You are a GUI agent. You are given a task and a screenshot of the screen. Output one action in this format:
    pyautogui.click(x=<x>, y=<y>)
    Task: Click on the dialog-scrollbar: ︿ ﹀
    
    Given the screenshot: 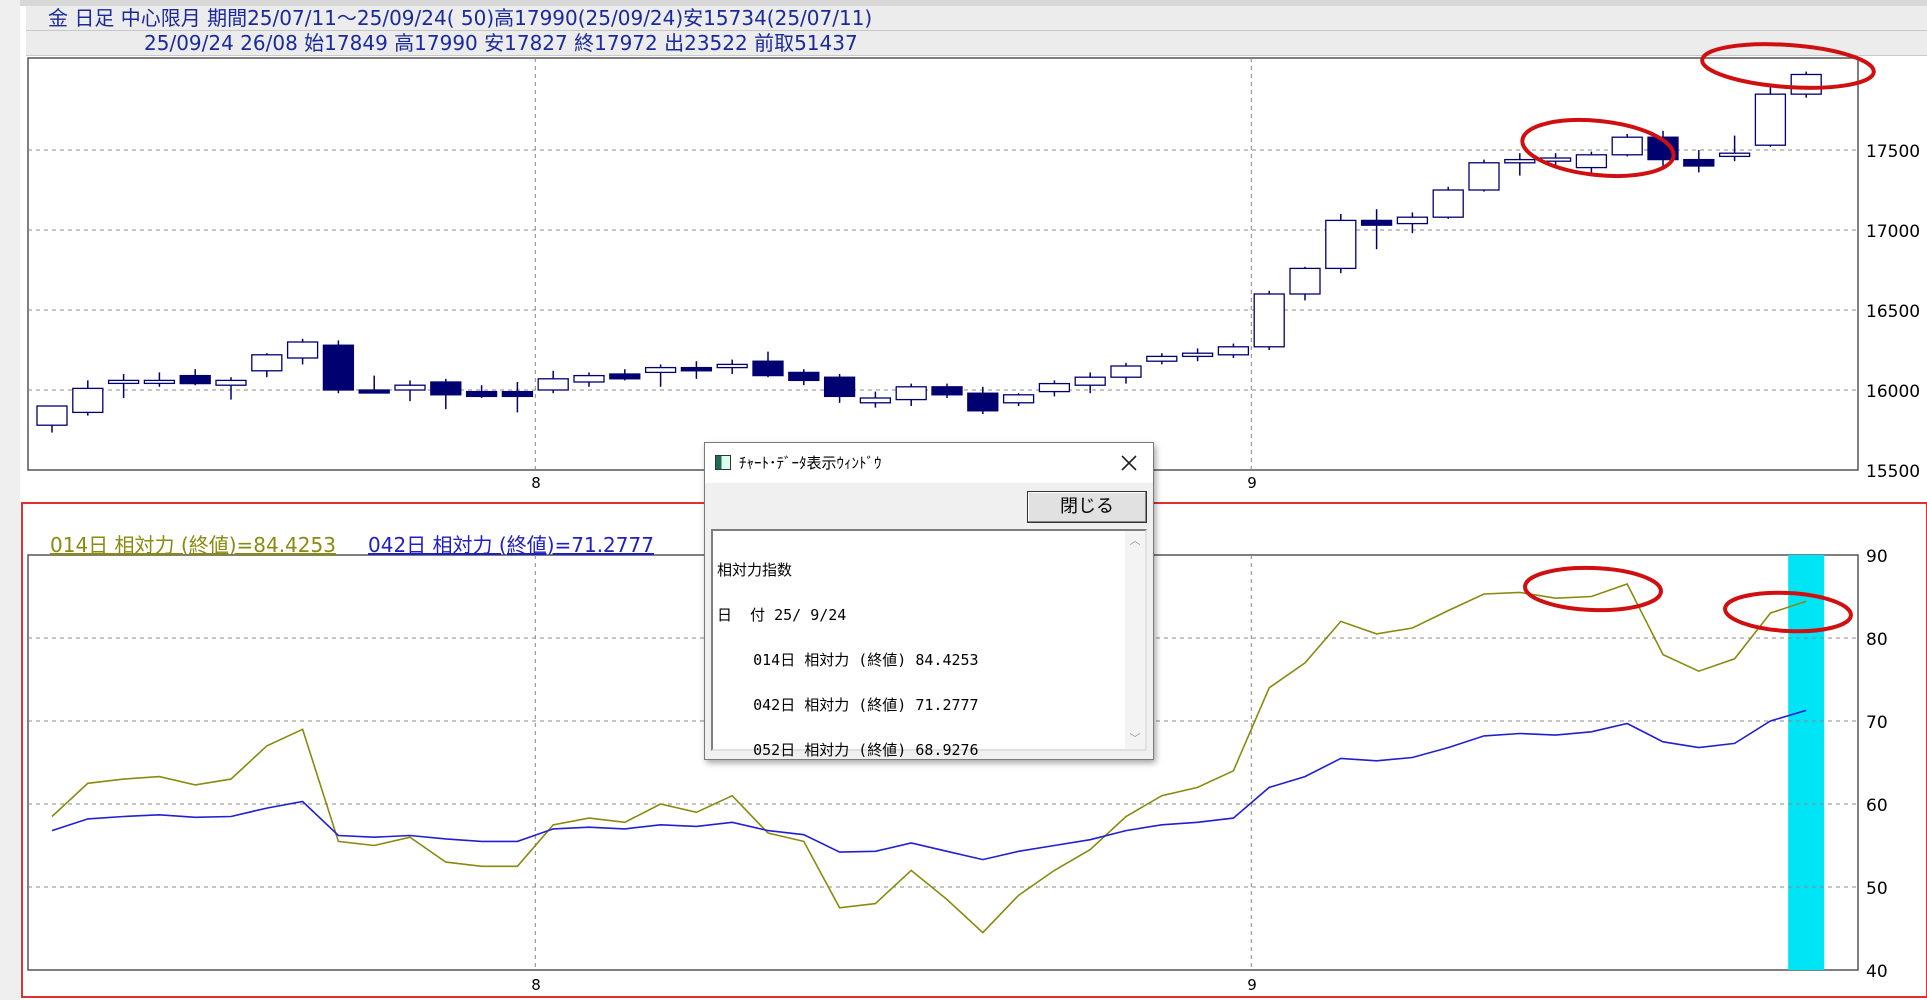 What is the action you would take?
    pyautogui.click(x=1135, y=640)
    